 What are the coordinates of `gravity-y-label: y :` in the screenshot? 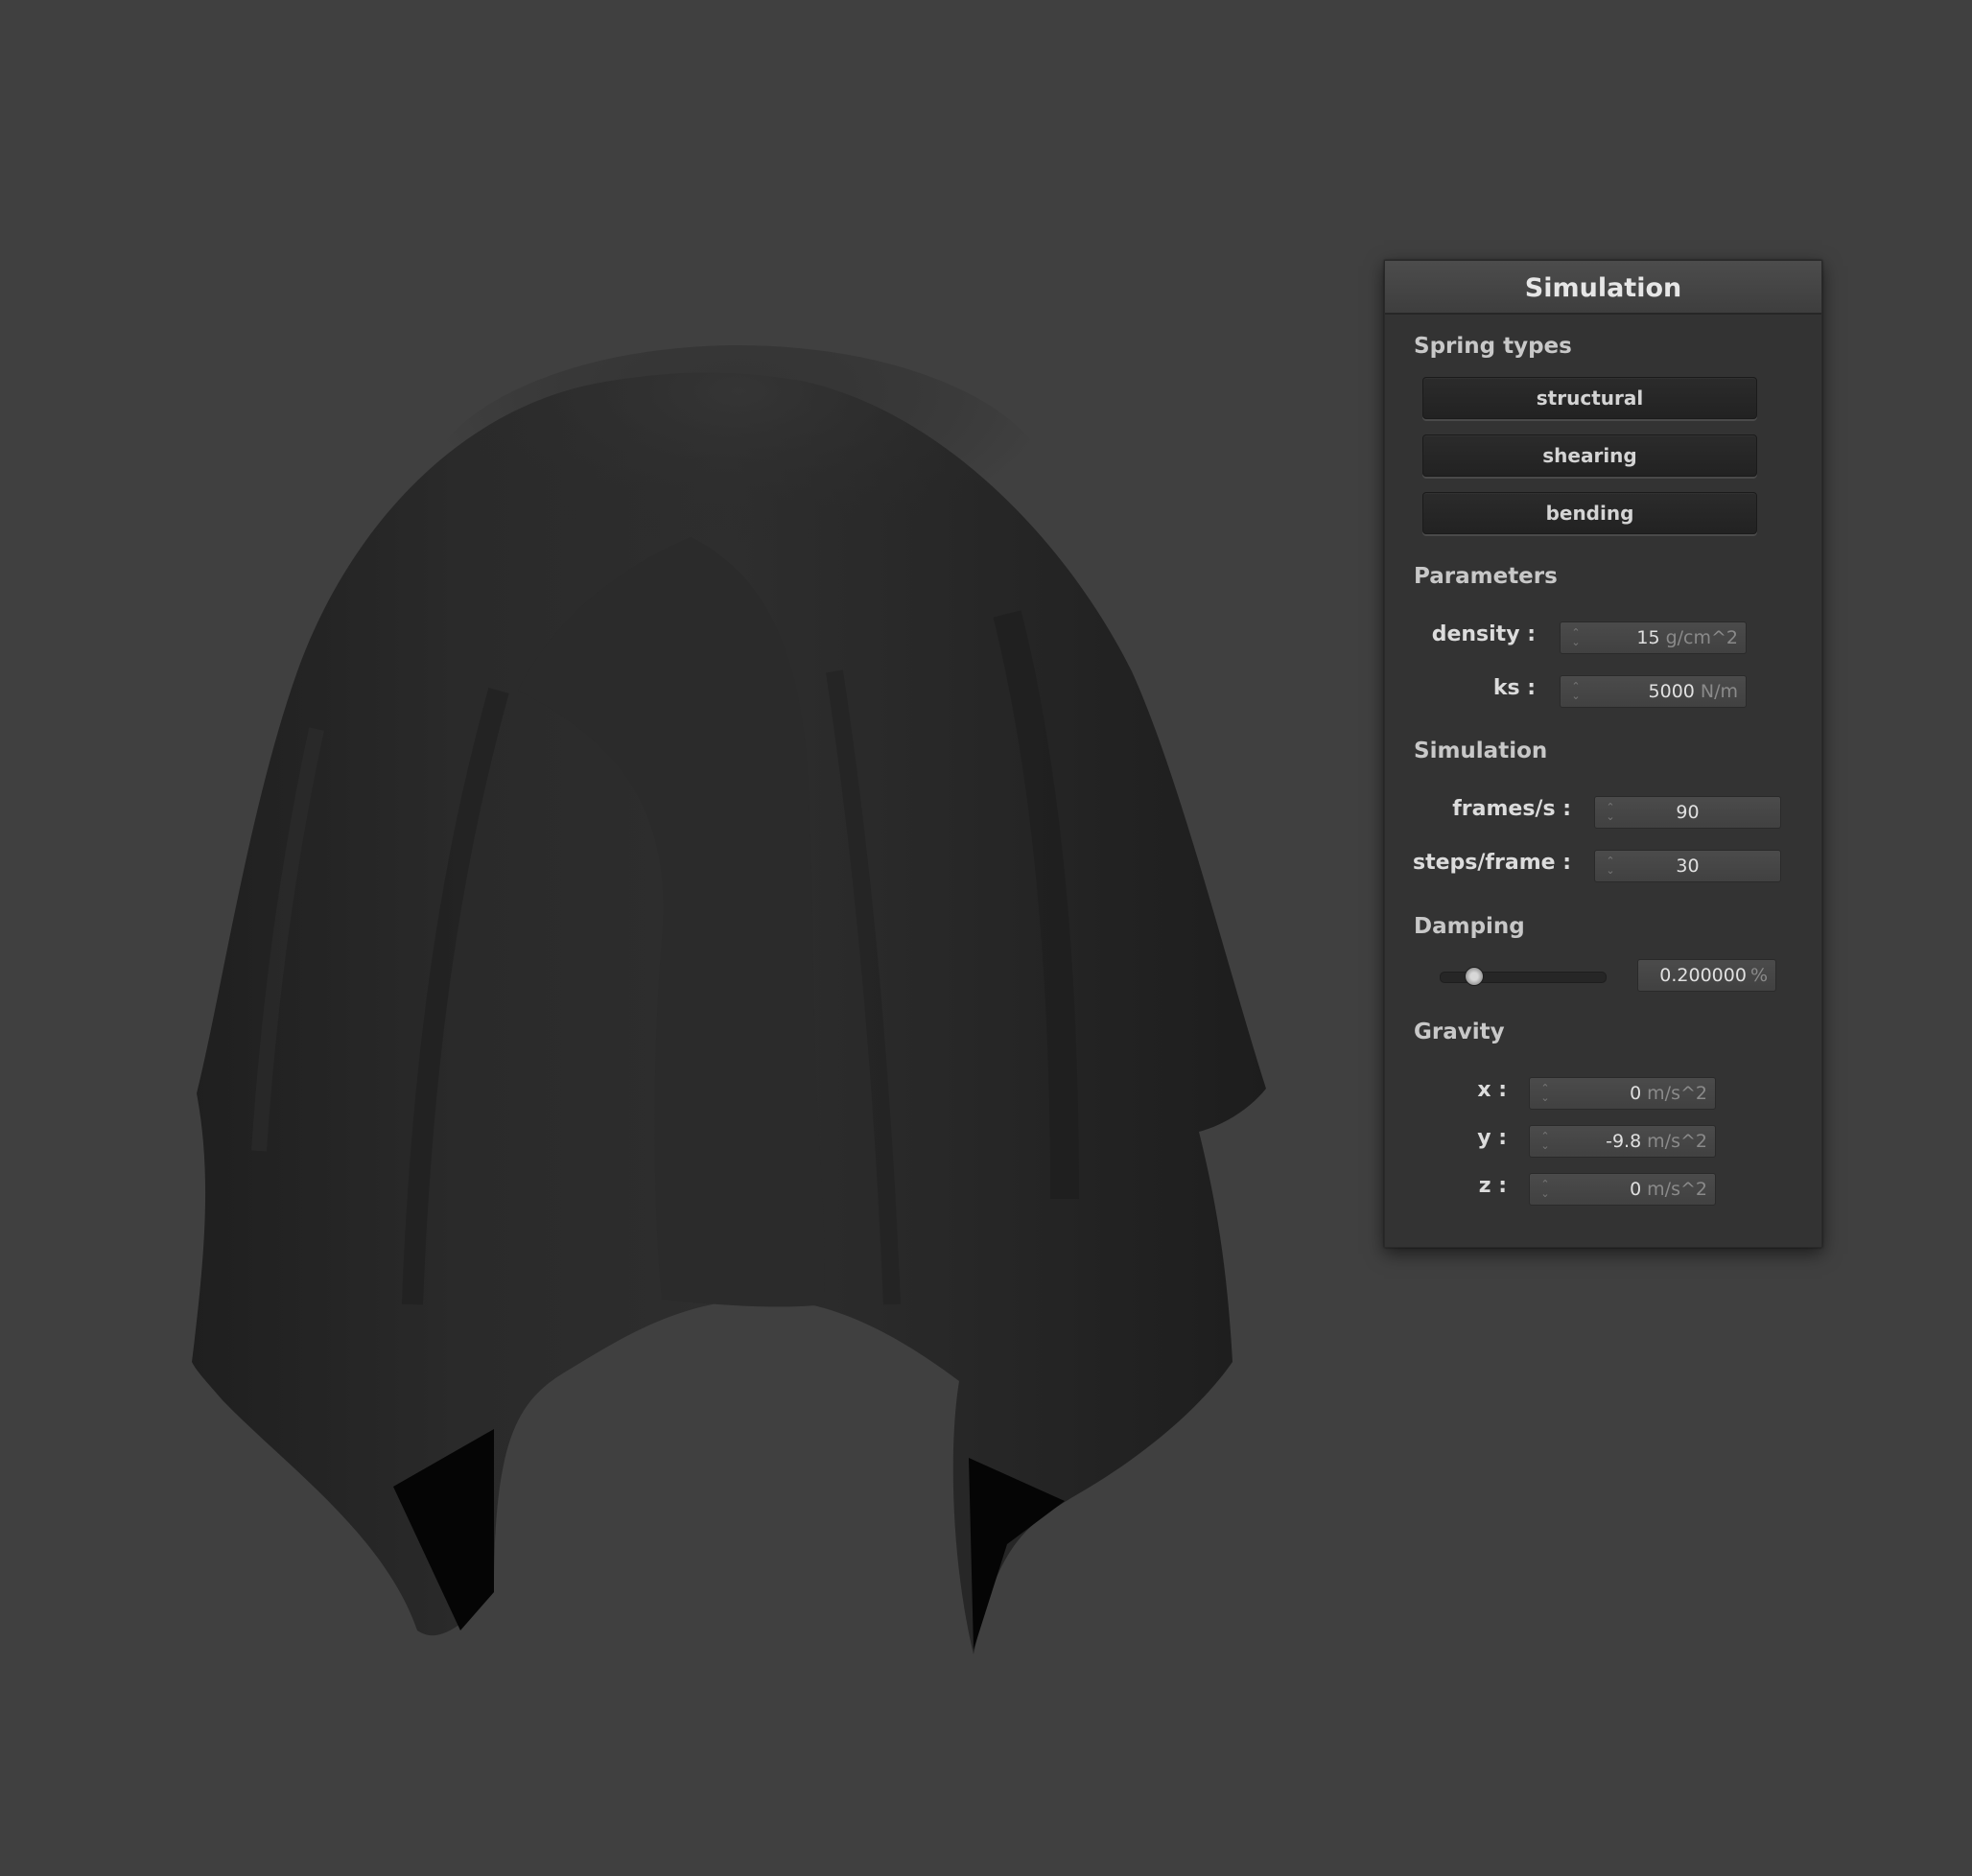 It's located at (1492, 1138).